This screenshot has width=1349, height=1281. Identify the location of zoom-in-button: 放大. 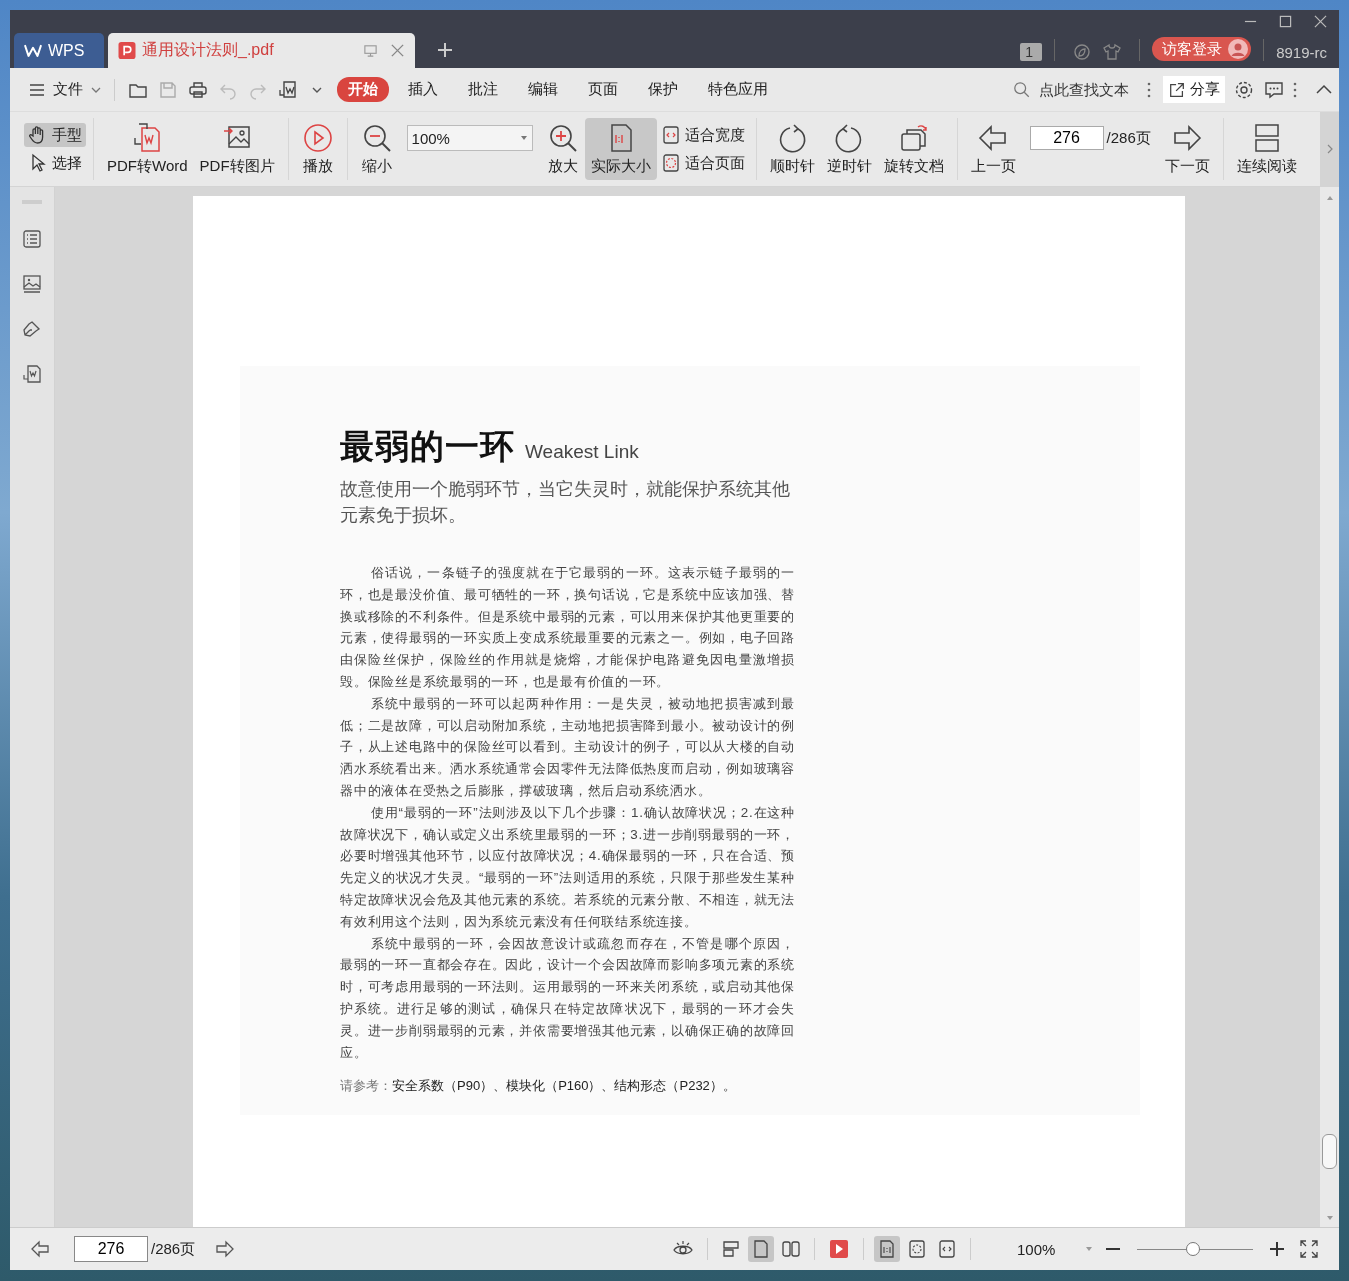
(562, 149).